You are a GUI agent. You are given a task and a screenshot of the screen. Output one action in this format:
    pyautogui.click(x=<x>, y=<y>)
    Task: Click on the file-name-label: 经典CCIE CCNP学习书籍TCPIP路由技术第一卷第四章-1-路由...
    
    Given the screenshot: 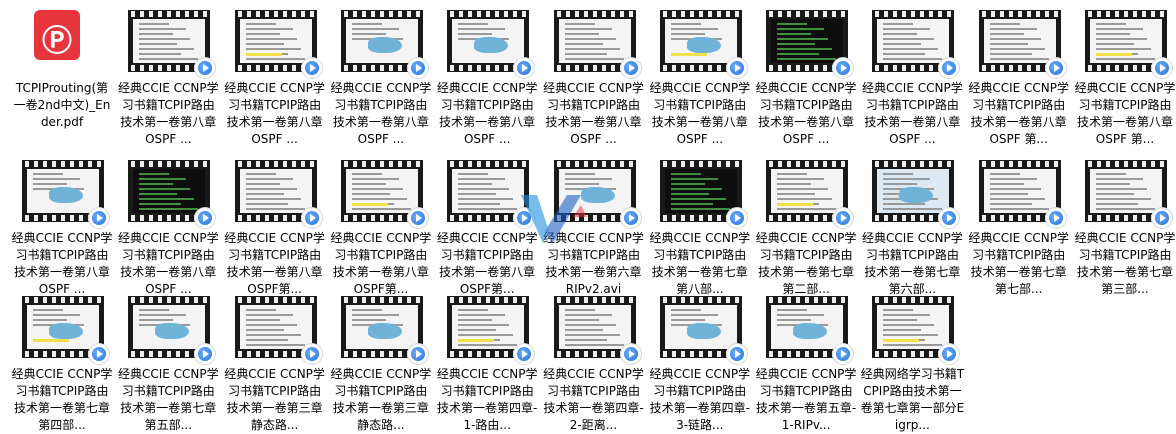 What is the action you would take?
    pyautogui.click(x=487, y=399)
    